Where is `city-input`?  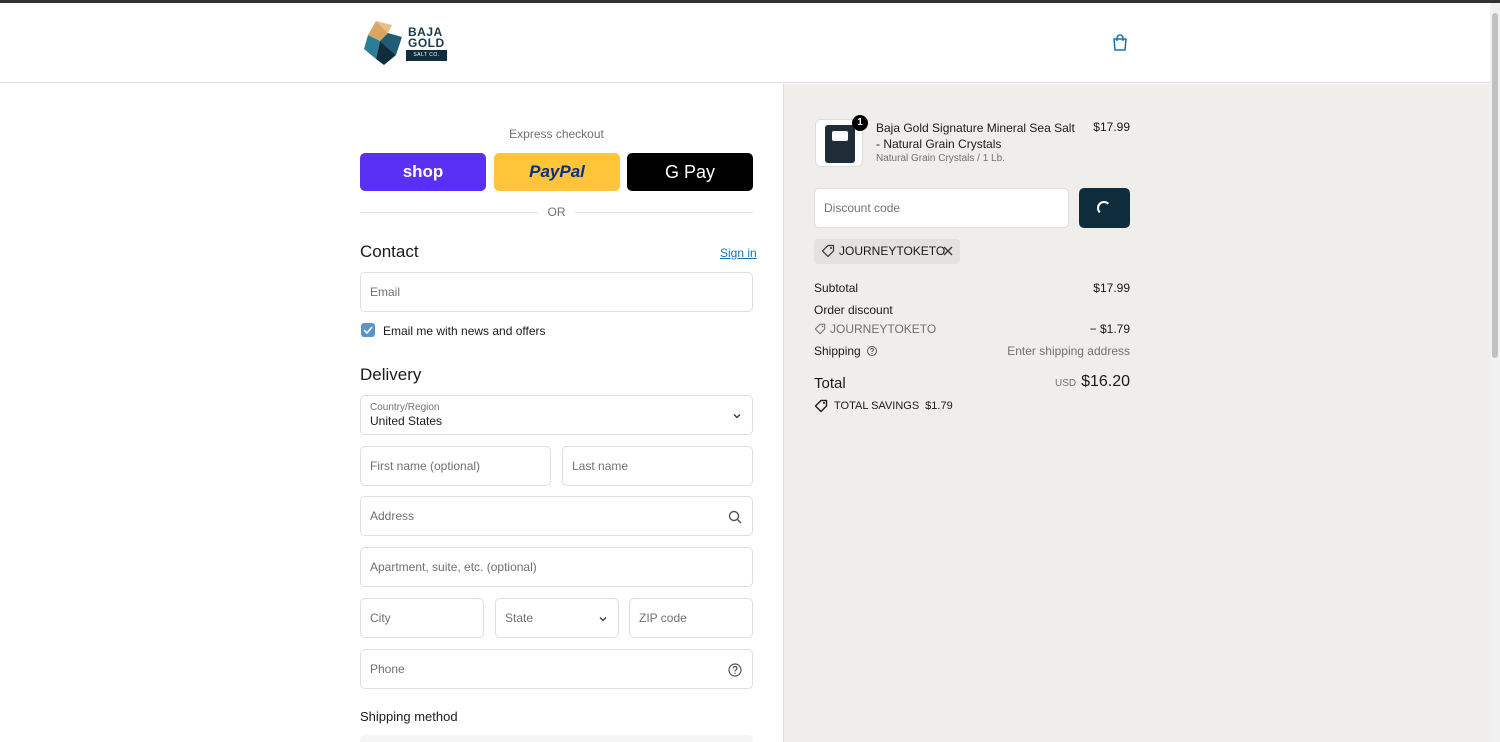 city-input is located at coordinates (422, 618).